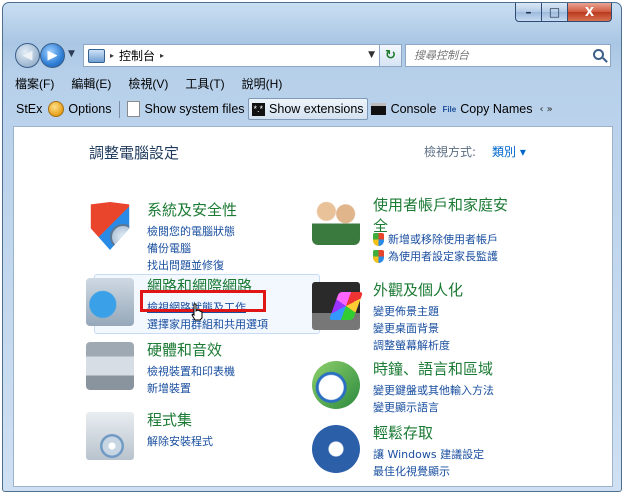  Describe the element at coordinates (110, 302) in the screenshot. I see `network-globe-icon` at that location.